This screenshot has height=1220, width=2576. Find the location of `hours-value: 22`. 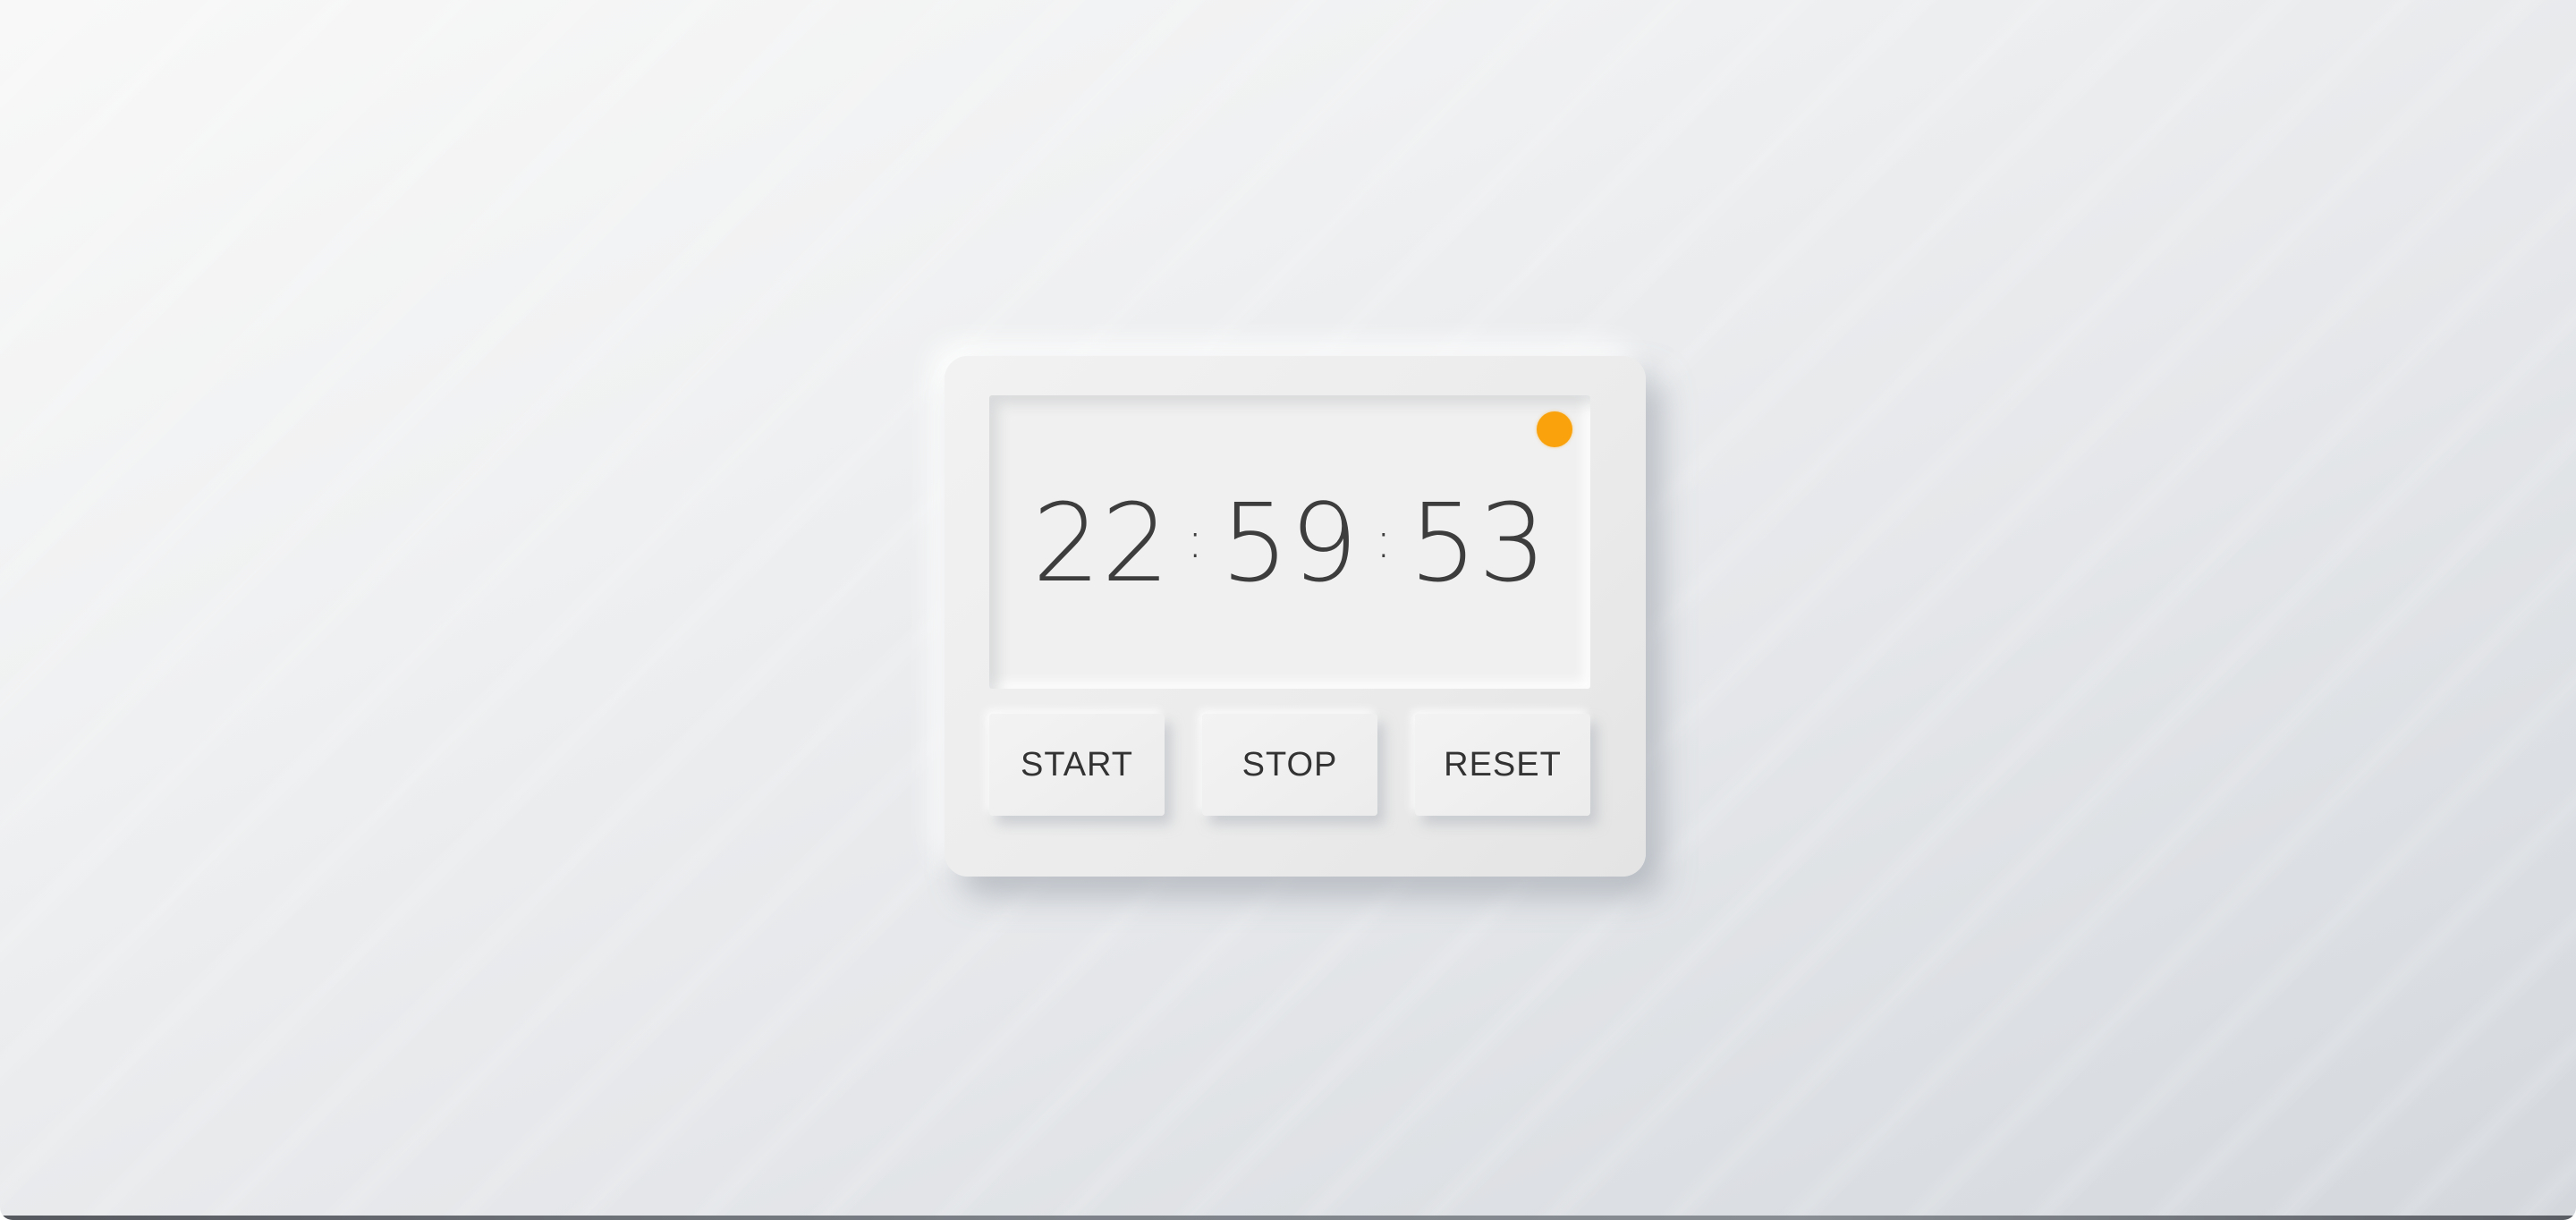

hours-value: 22 is located at coordinates (1101, 544).